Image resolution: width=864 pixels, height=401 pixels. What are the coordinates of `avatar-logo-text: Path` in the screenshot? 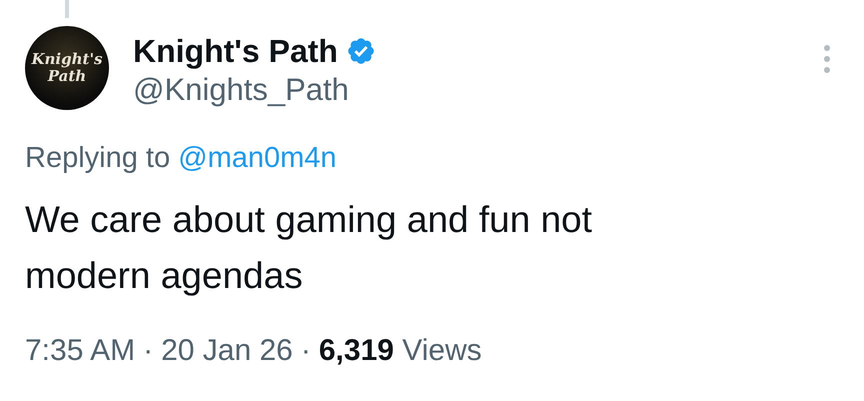 It's located at (67, 76).